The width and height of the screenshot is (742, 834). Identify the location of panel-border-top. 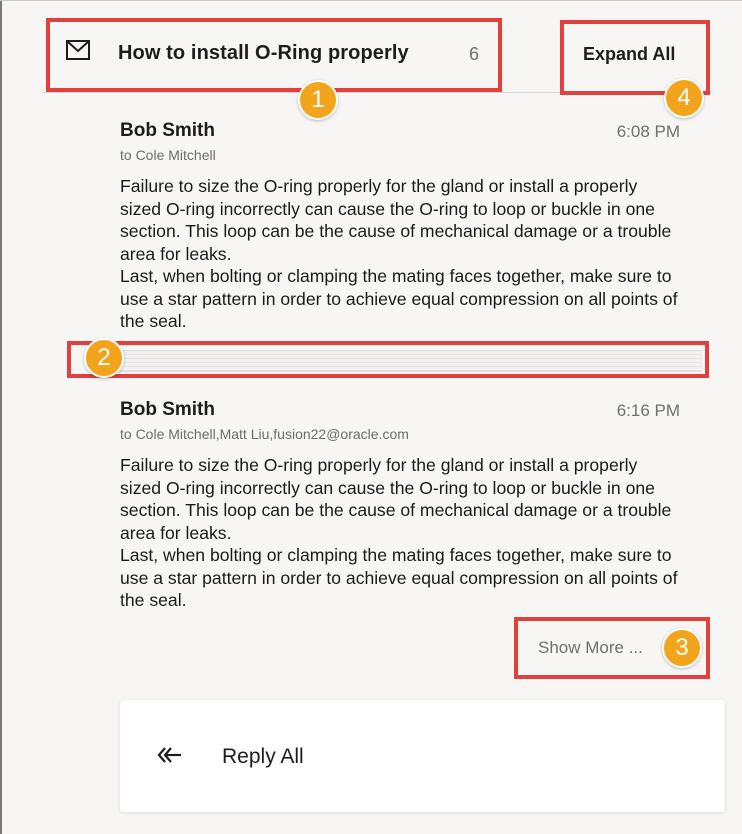
(371, 0).